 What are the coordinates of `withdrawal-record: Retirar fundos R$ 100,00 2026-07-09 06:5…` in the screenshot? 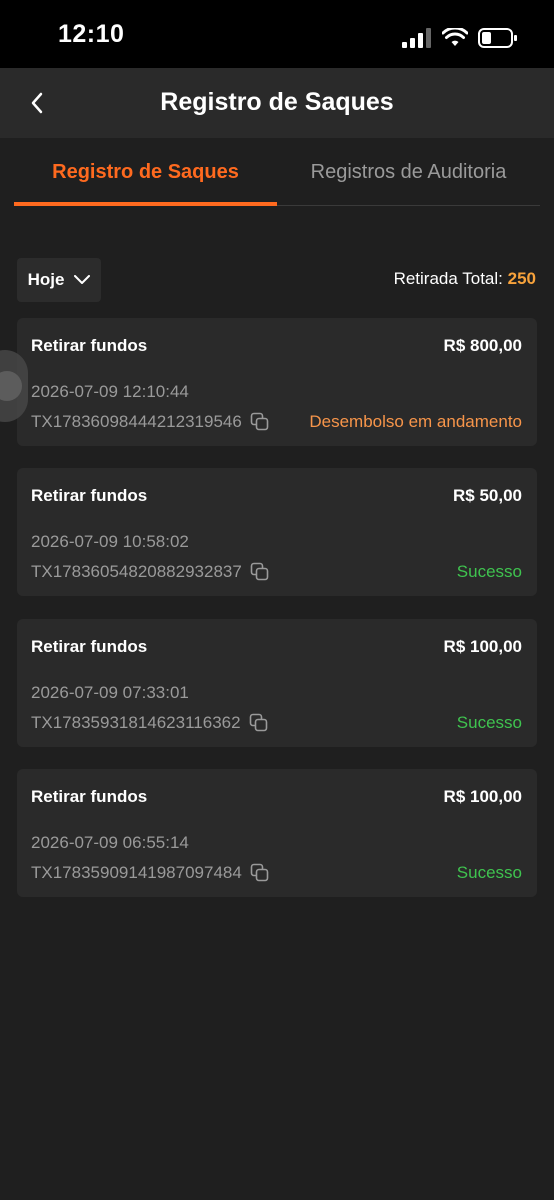 It's located at (277, 833).